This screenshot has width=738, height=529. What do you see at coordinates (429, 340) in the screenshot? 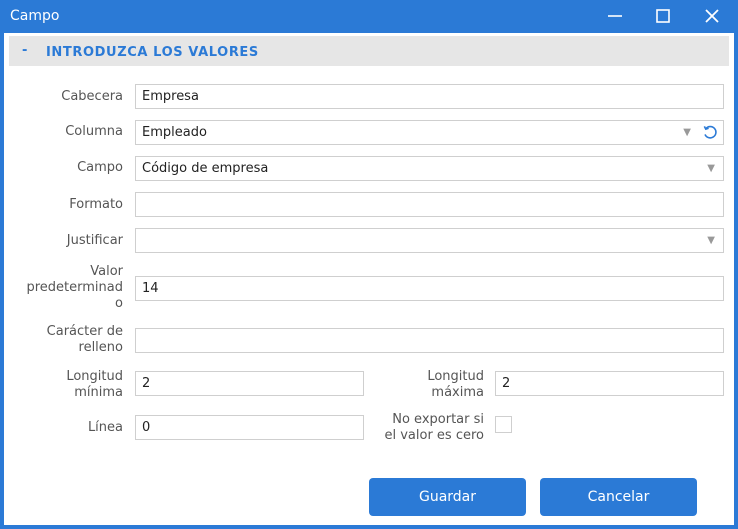
I see `caracter-relleno-input` at bounding box center [429, 340].